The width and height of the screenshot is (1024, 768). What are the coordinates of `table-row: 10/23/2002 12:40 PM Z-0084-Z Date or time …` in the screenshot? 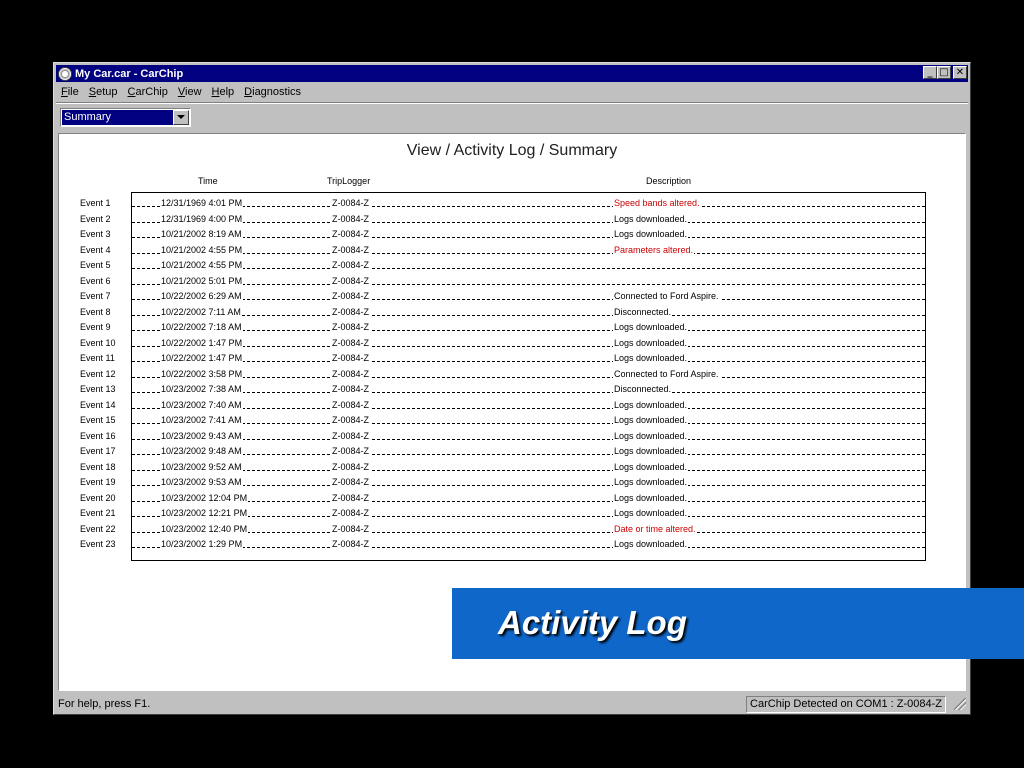 It's located at (528, 528).